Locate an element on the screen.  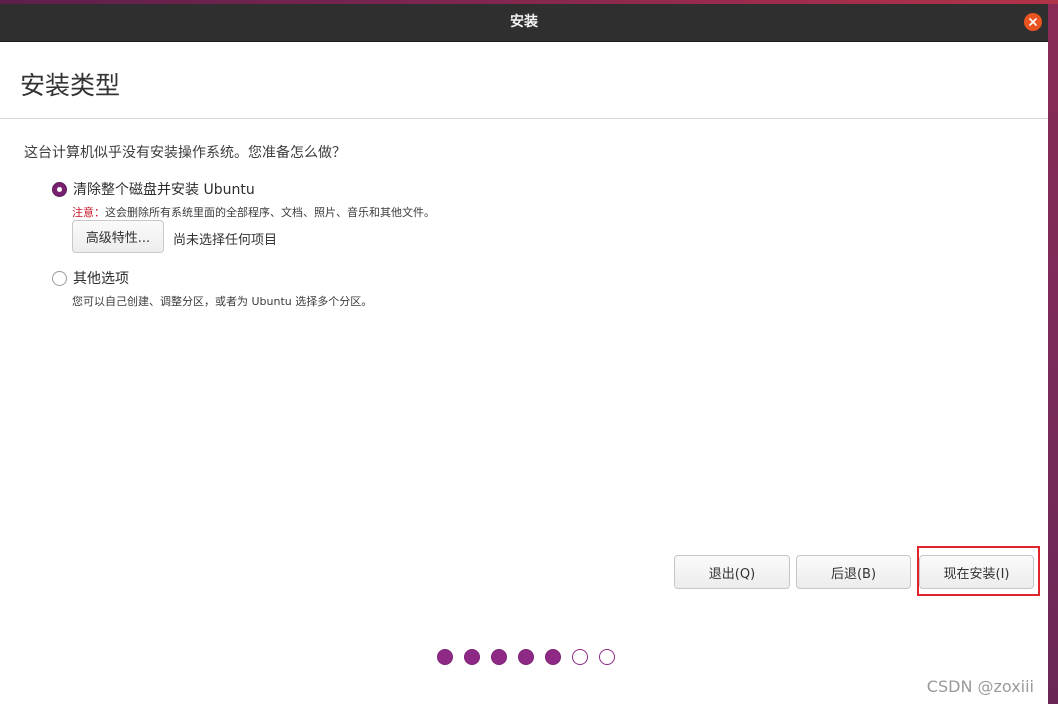
erase-warning-note: 注意：这会删除所有系统里面的全部程序、文档、照片、音乐和其他文件。 is located at coordinates (253, 212).